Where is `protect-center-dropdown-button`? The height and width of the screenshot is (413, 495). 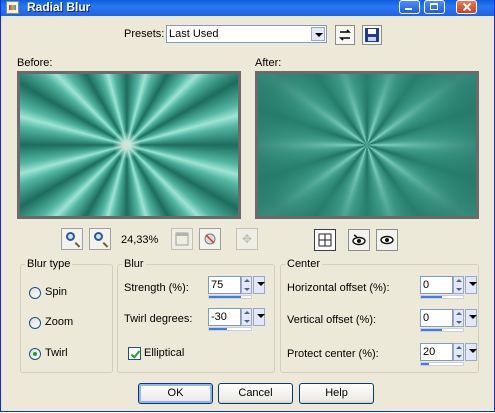
protect-center-dropdown-button is located at coordinates (471, 352).